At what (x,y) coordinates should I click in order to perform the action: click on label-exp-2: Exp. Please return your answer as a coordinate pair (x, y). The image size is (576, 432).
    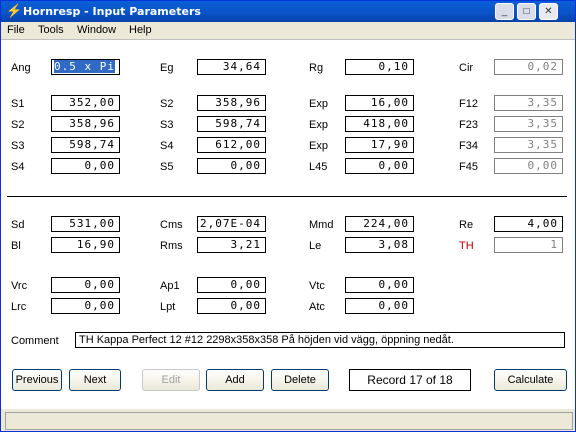
    Looking at the image, I should click on (318, 125).